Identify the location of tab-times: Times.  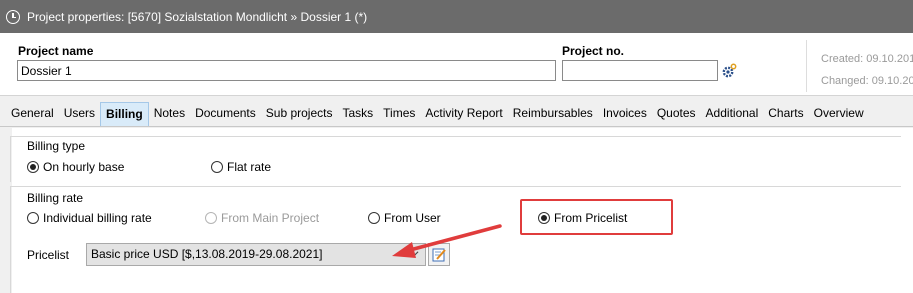
(399, 114).